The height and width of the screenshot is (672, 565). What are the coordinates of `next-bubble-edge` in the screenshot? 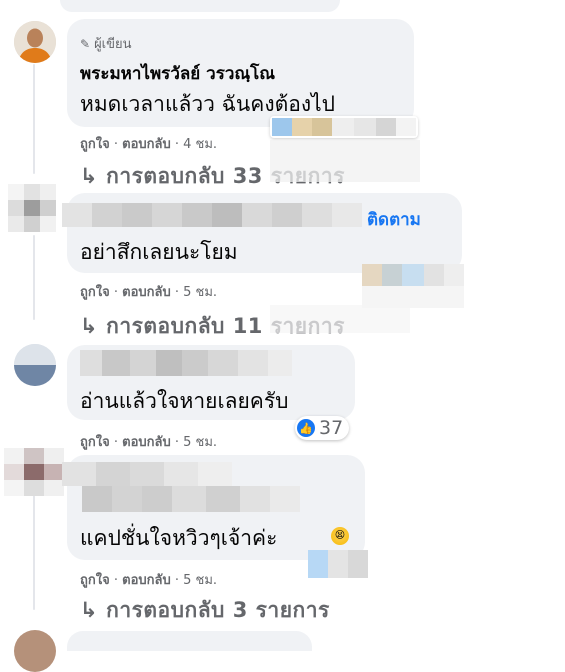 It's located at (189, 641).